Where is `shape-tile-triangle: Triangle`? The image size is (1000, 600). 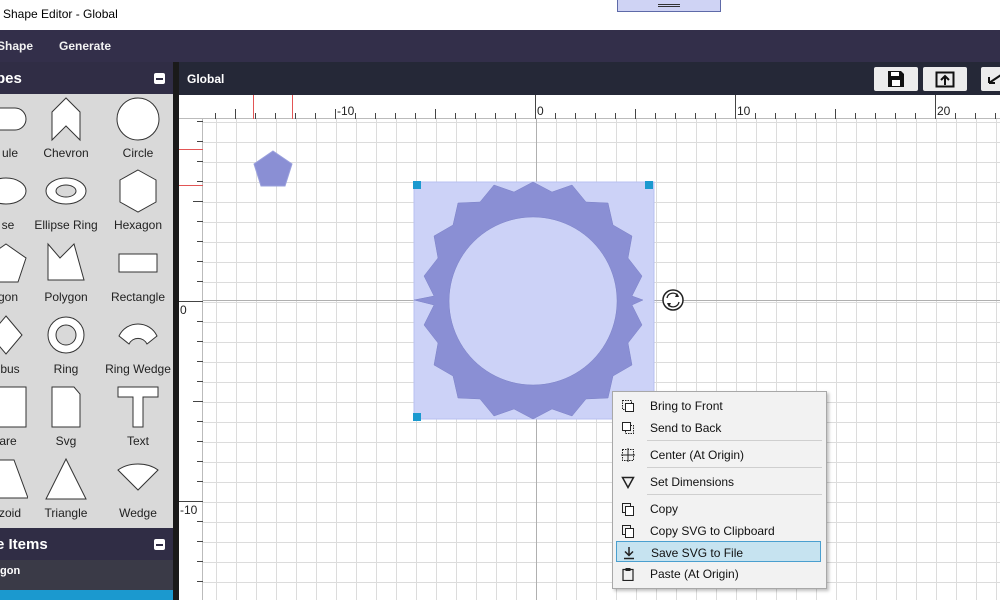
shape-tile-triangle: Triangle is located at coordinates (66, 490).